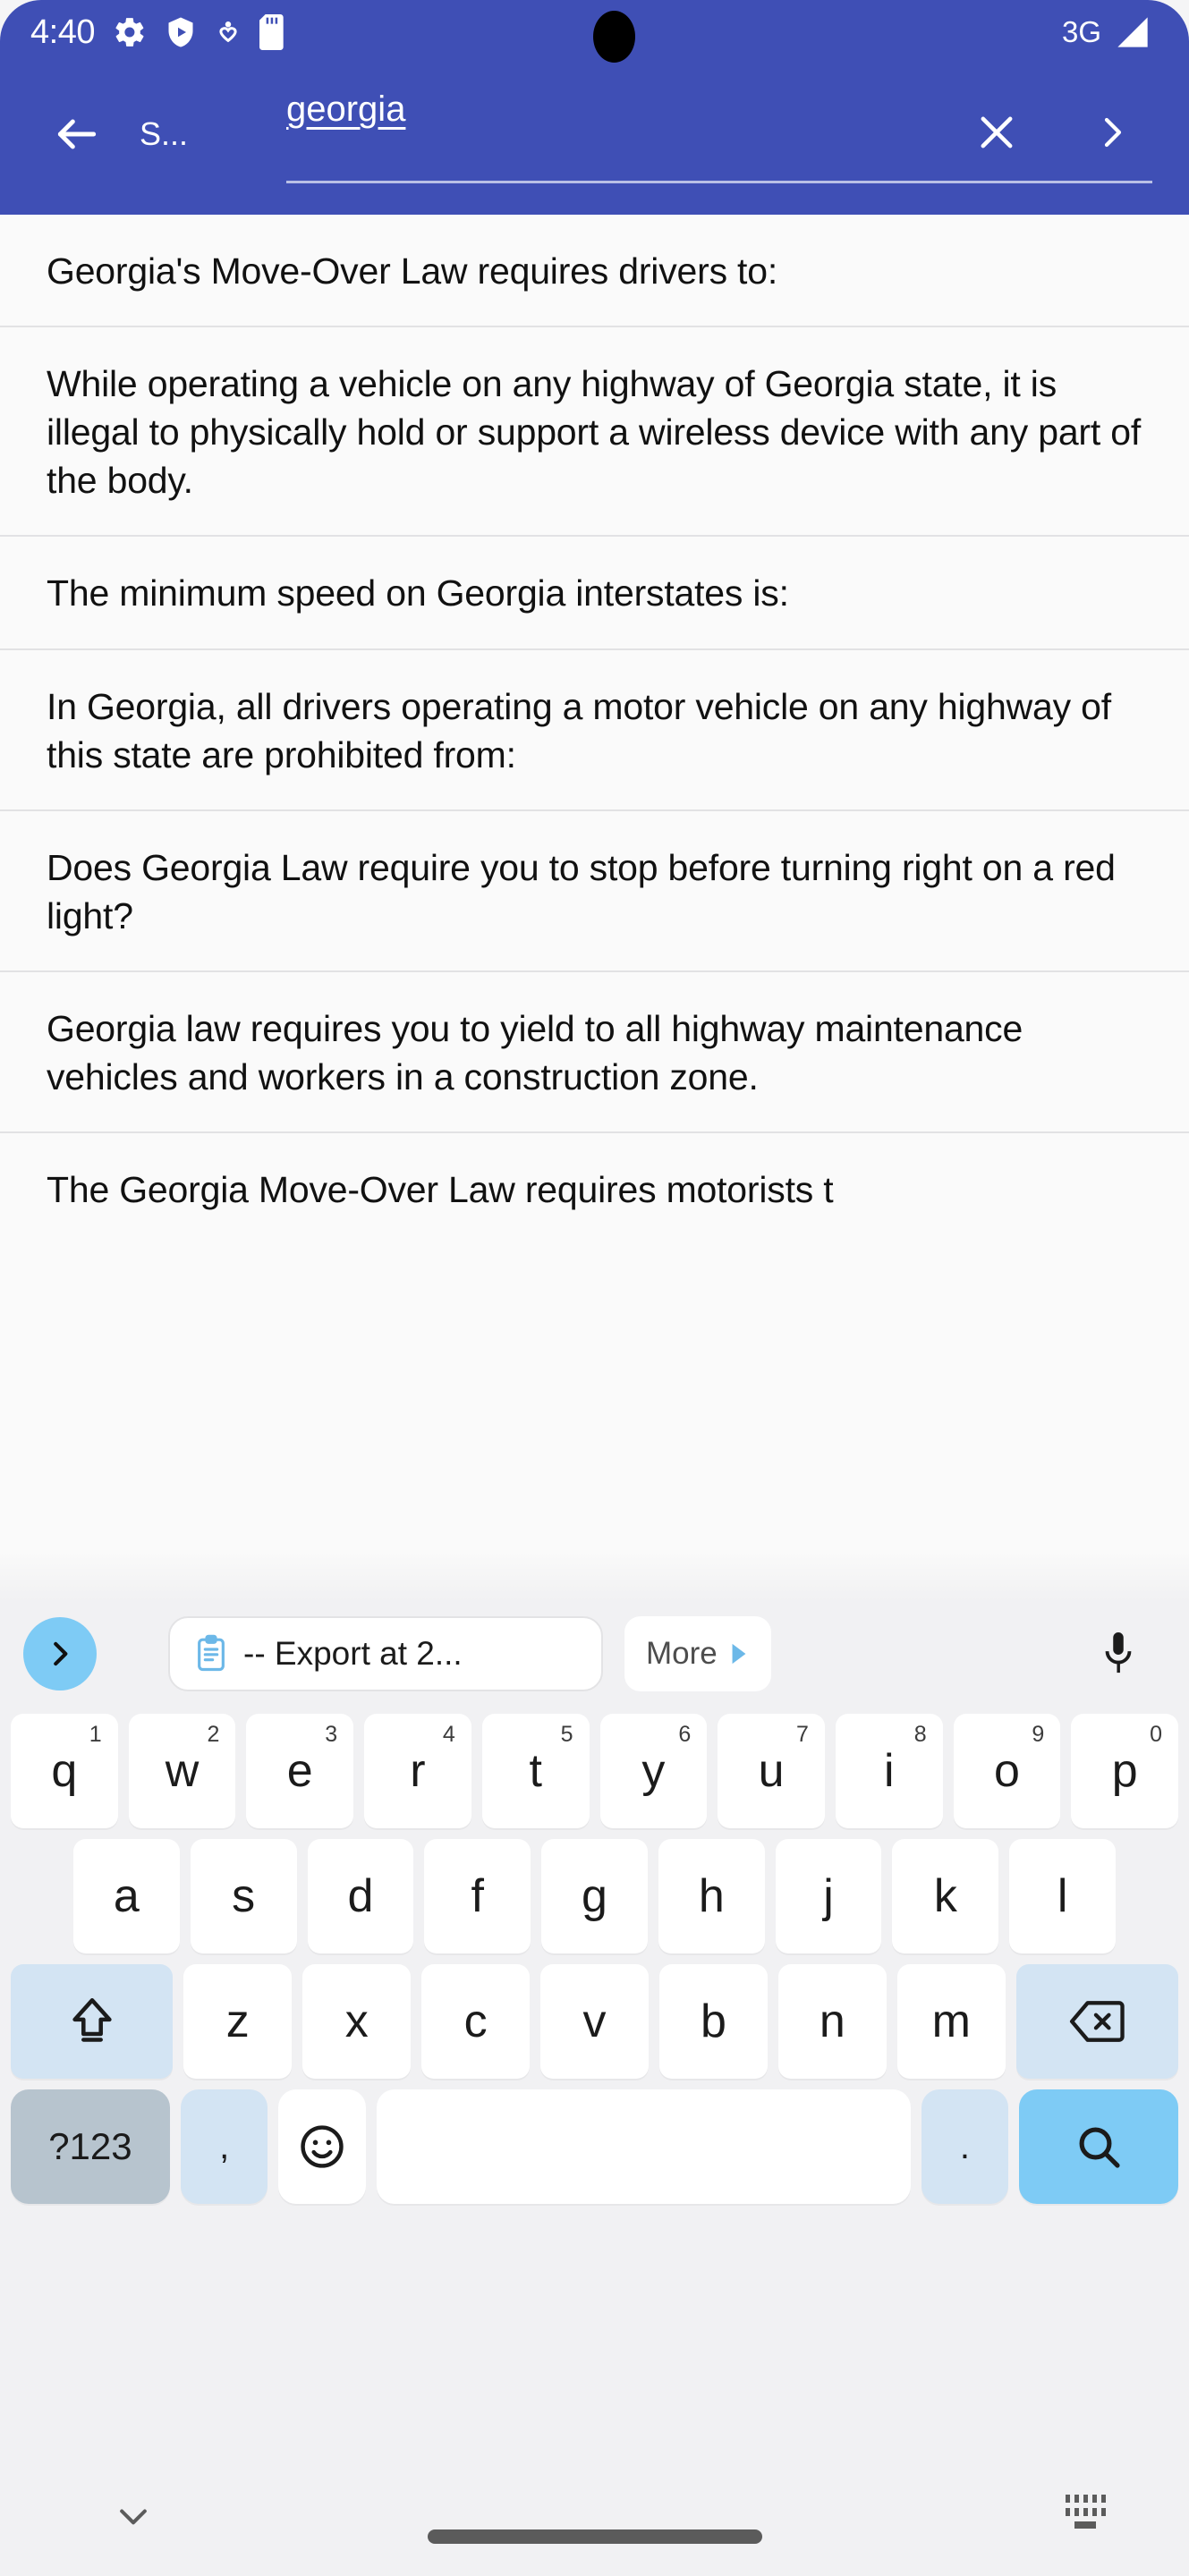 Image resolution: width=1189 pixels, height=2576 pixels. I want to click on key-j: j, so click(828, 1896).